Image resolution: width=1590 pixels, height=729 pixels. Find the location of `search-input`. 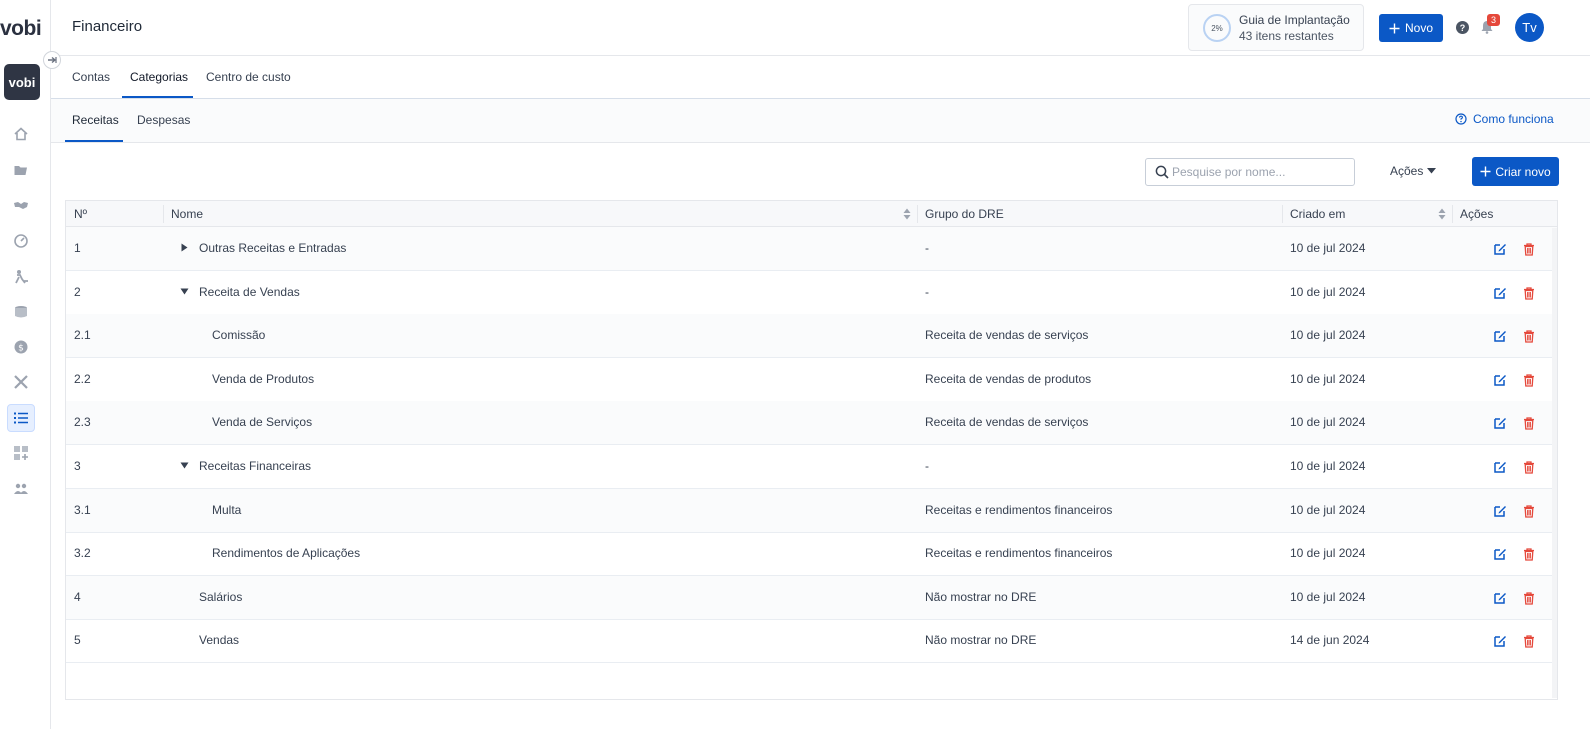

search-input is located at coordinates (1261, 172).